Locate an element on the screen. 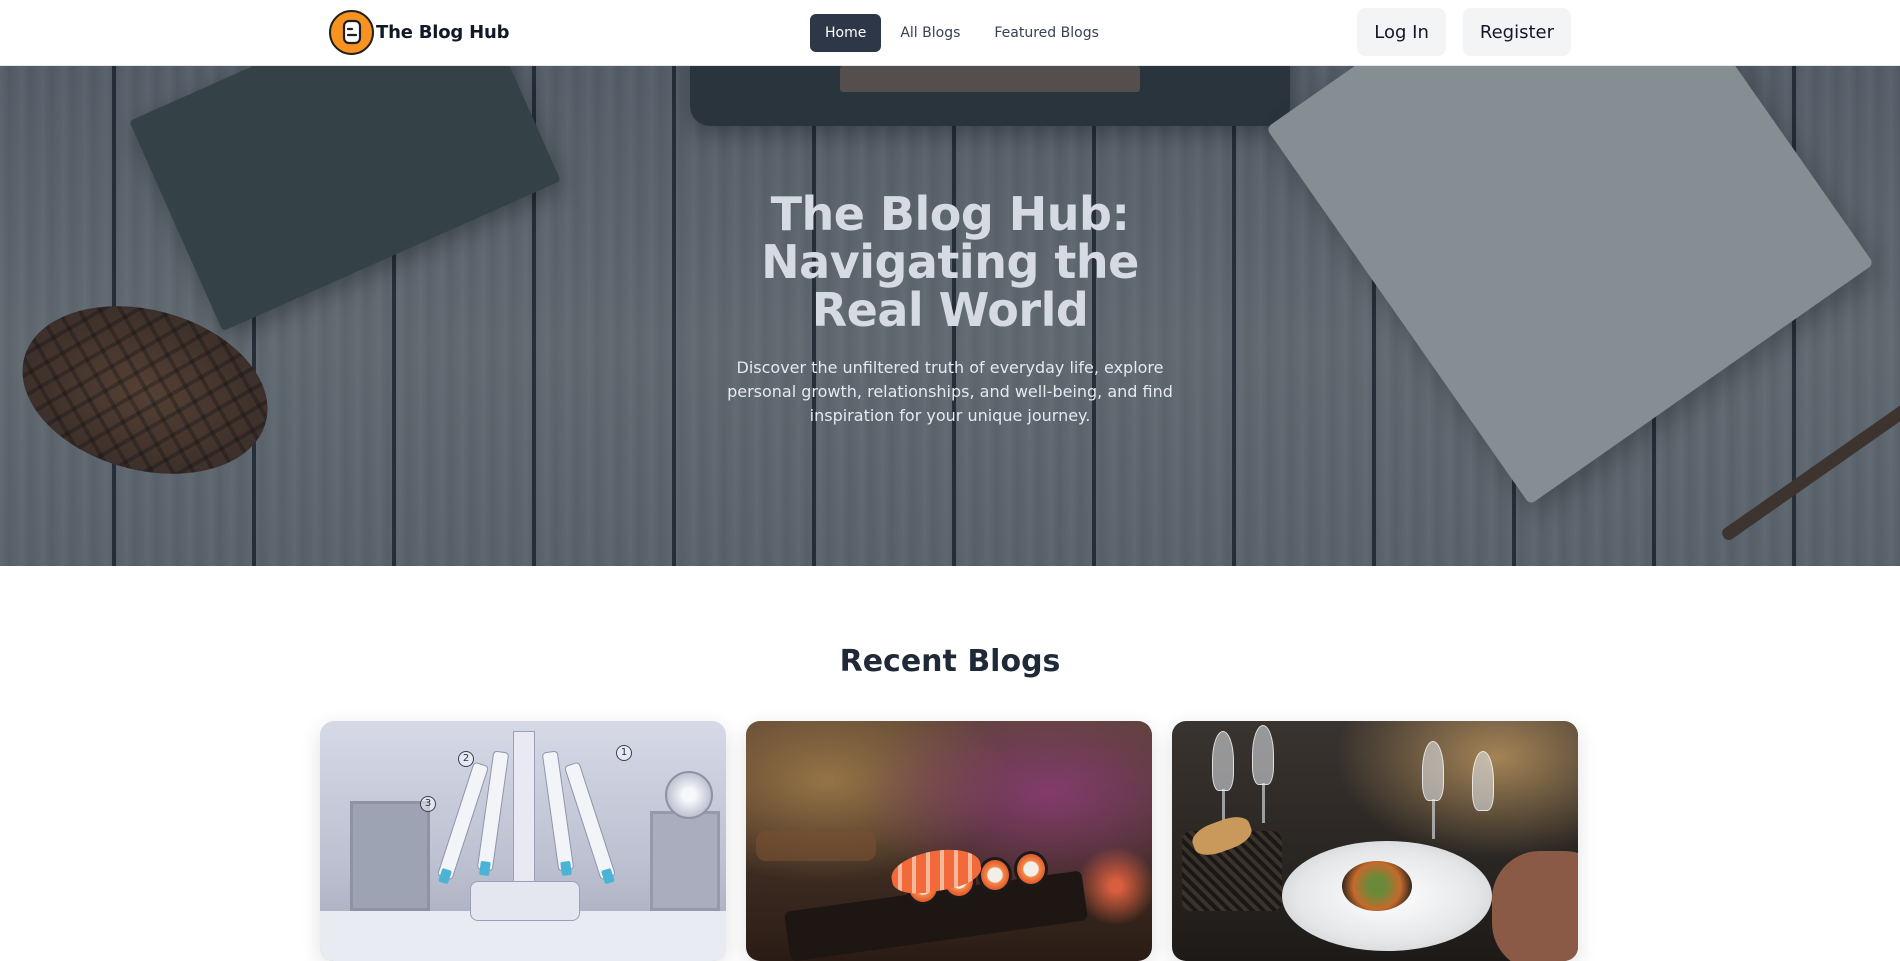 The height and width of the screenshot is (961, 1900). hero-title: The Blog Hub: Navigating the Real World is located at coordinates (950, 262).